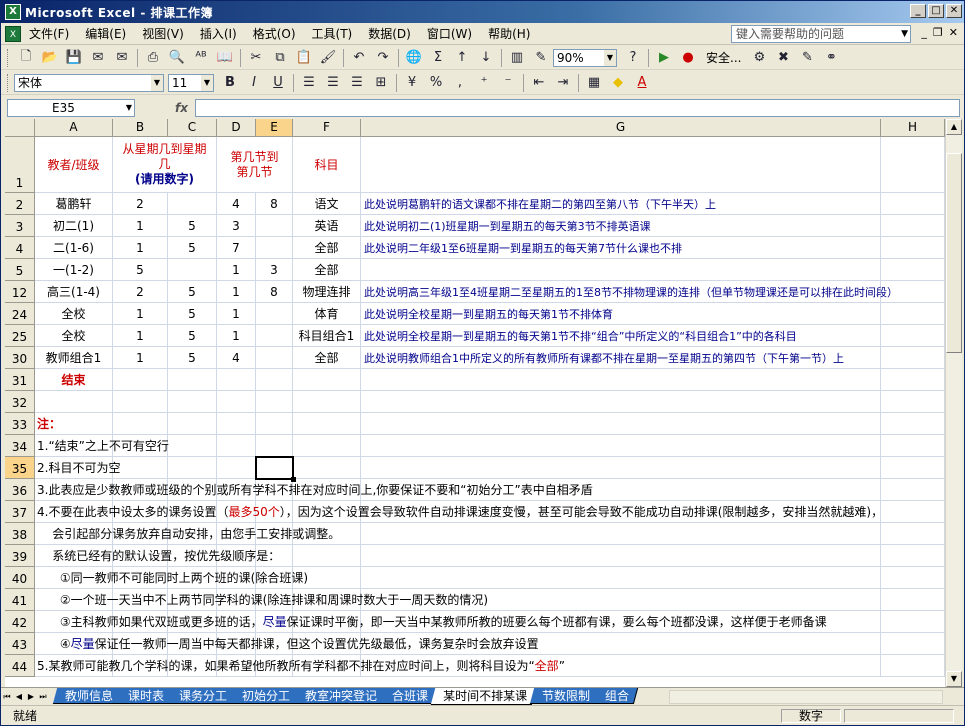 The image size is (965, 726). I want to click on workbook-minimize-icon: _, so click(924, 32).